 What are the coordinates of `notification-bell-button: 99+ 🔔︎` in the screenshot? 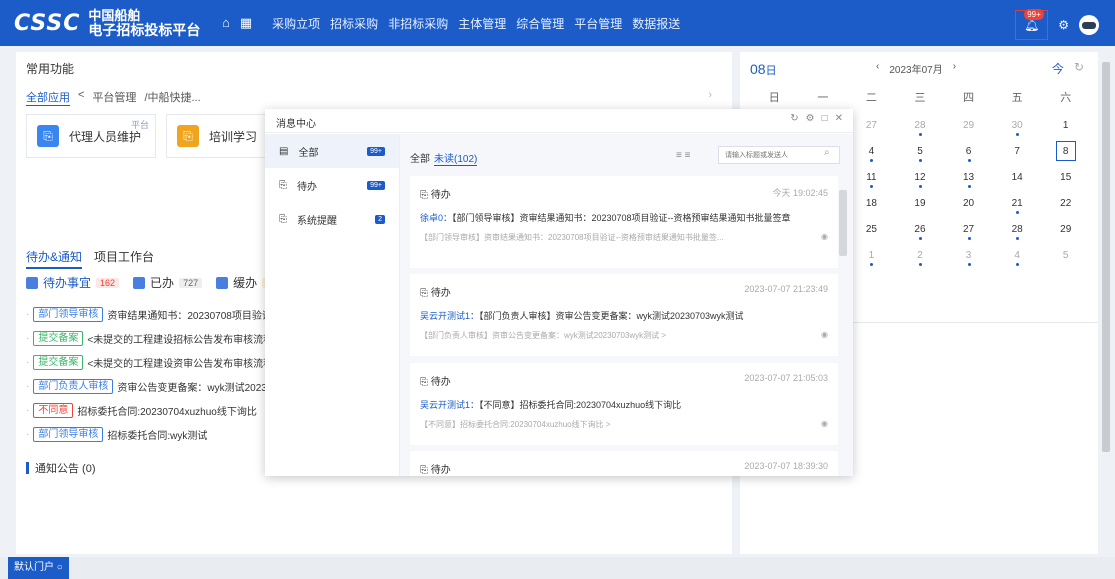 It's located at (1032, 24).